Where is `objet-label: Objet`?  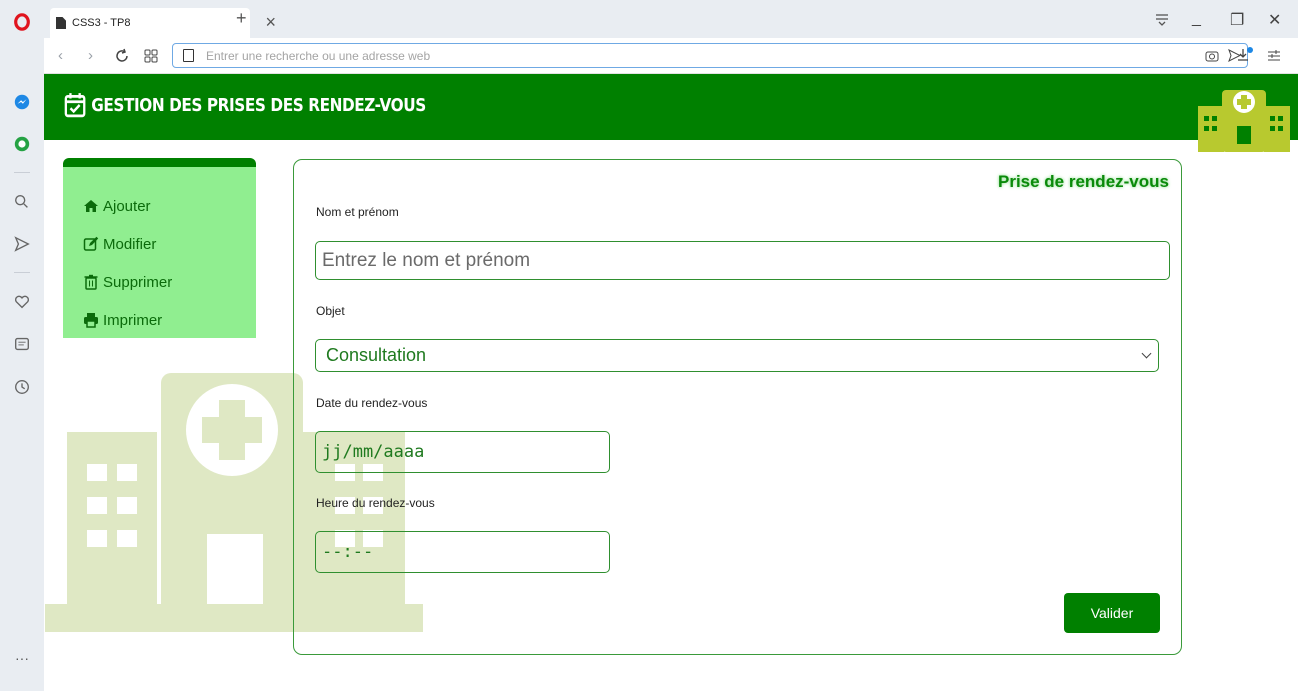
objet-label: Objet is located at coordinates (330, 311).